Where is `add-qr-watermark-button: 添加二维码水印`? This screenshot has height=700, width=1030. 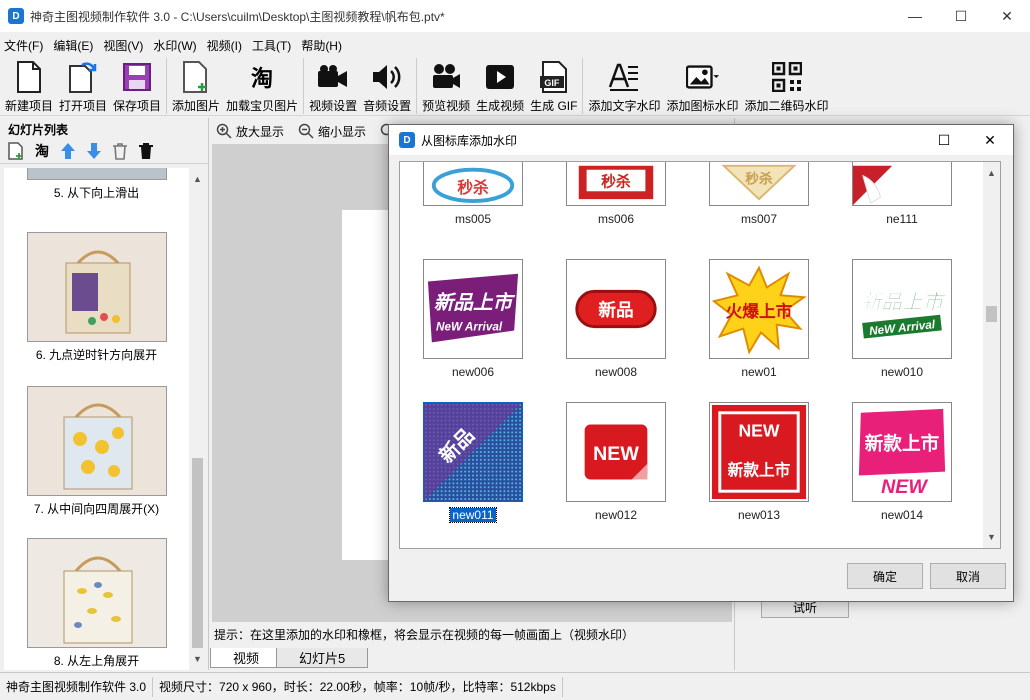
add-qr-watermark-button: 添加二维码水印 is located at coordinates (787, 87).